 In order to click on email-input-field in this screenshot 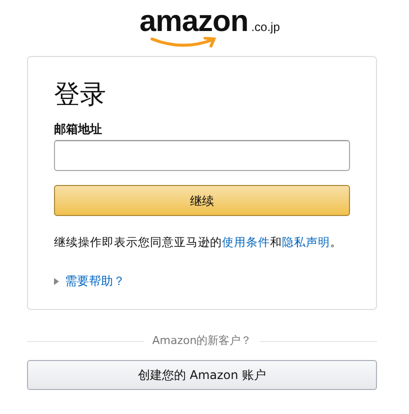, I will do `click(202, 155)`.